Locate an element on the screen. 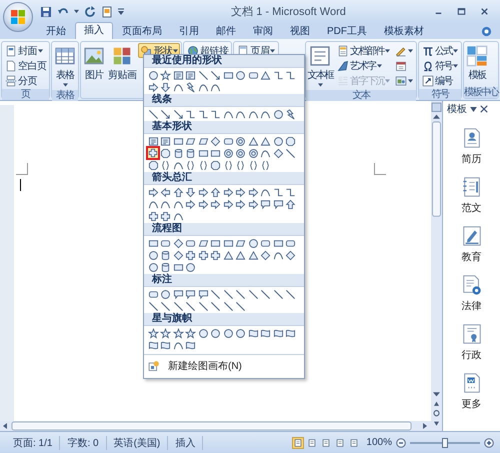  template-category: 范文 is located at coordinates (472, 208).